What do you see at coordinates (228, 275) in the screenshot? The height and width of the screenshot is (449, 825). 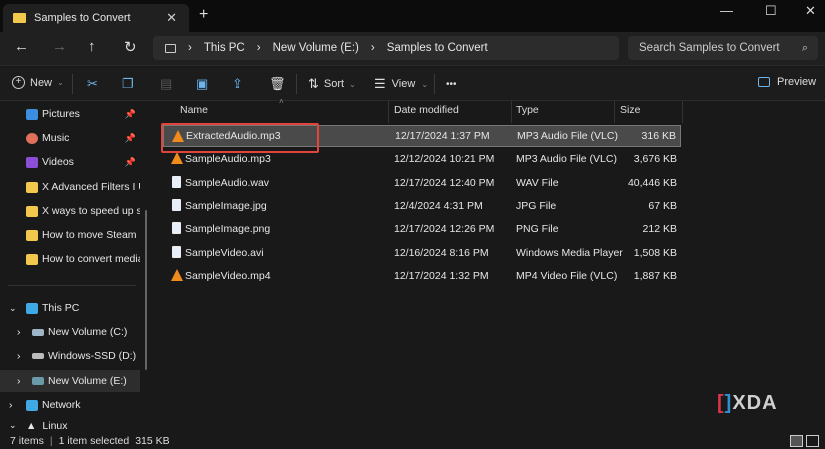 I see `file-name: SampleVideo.mp4` at bounding box center [228, 275].